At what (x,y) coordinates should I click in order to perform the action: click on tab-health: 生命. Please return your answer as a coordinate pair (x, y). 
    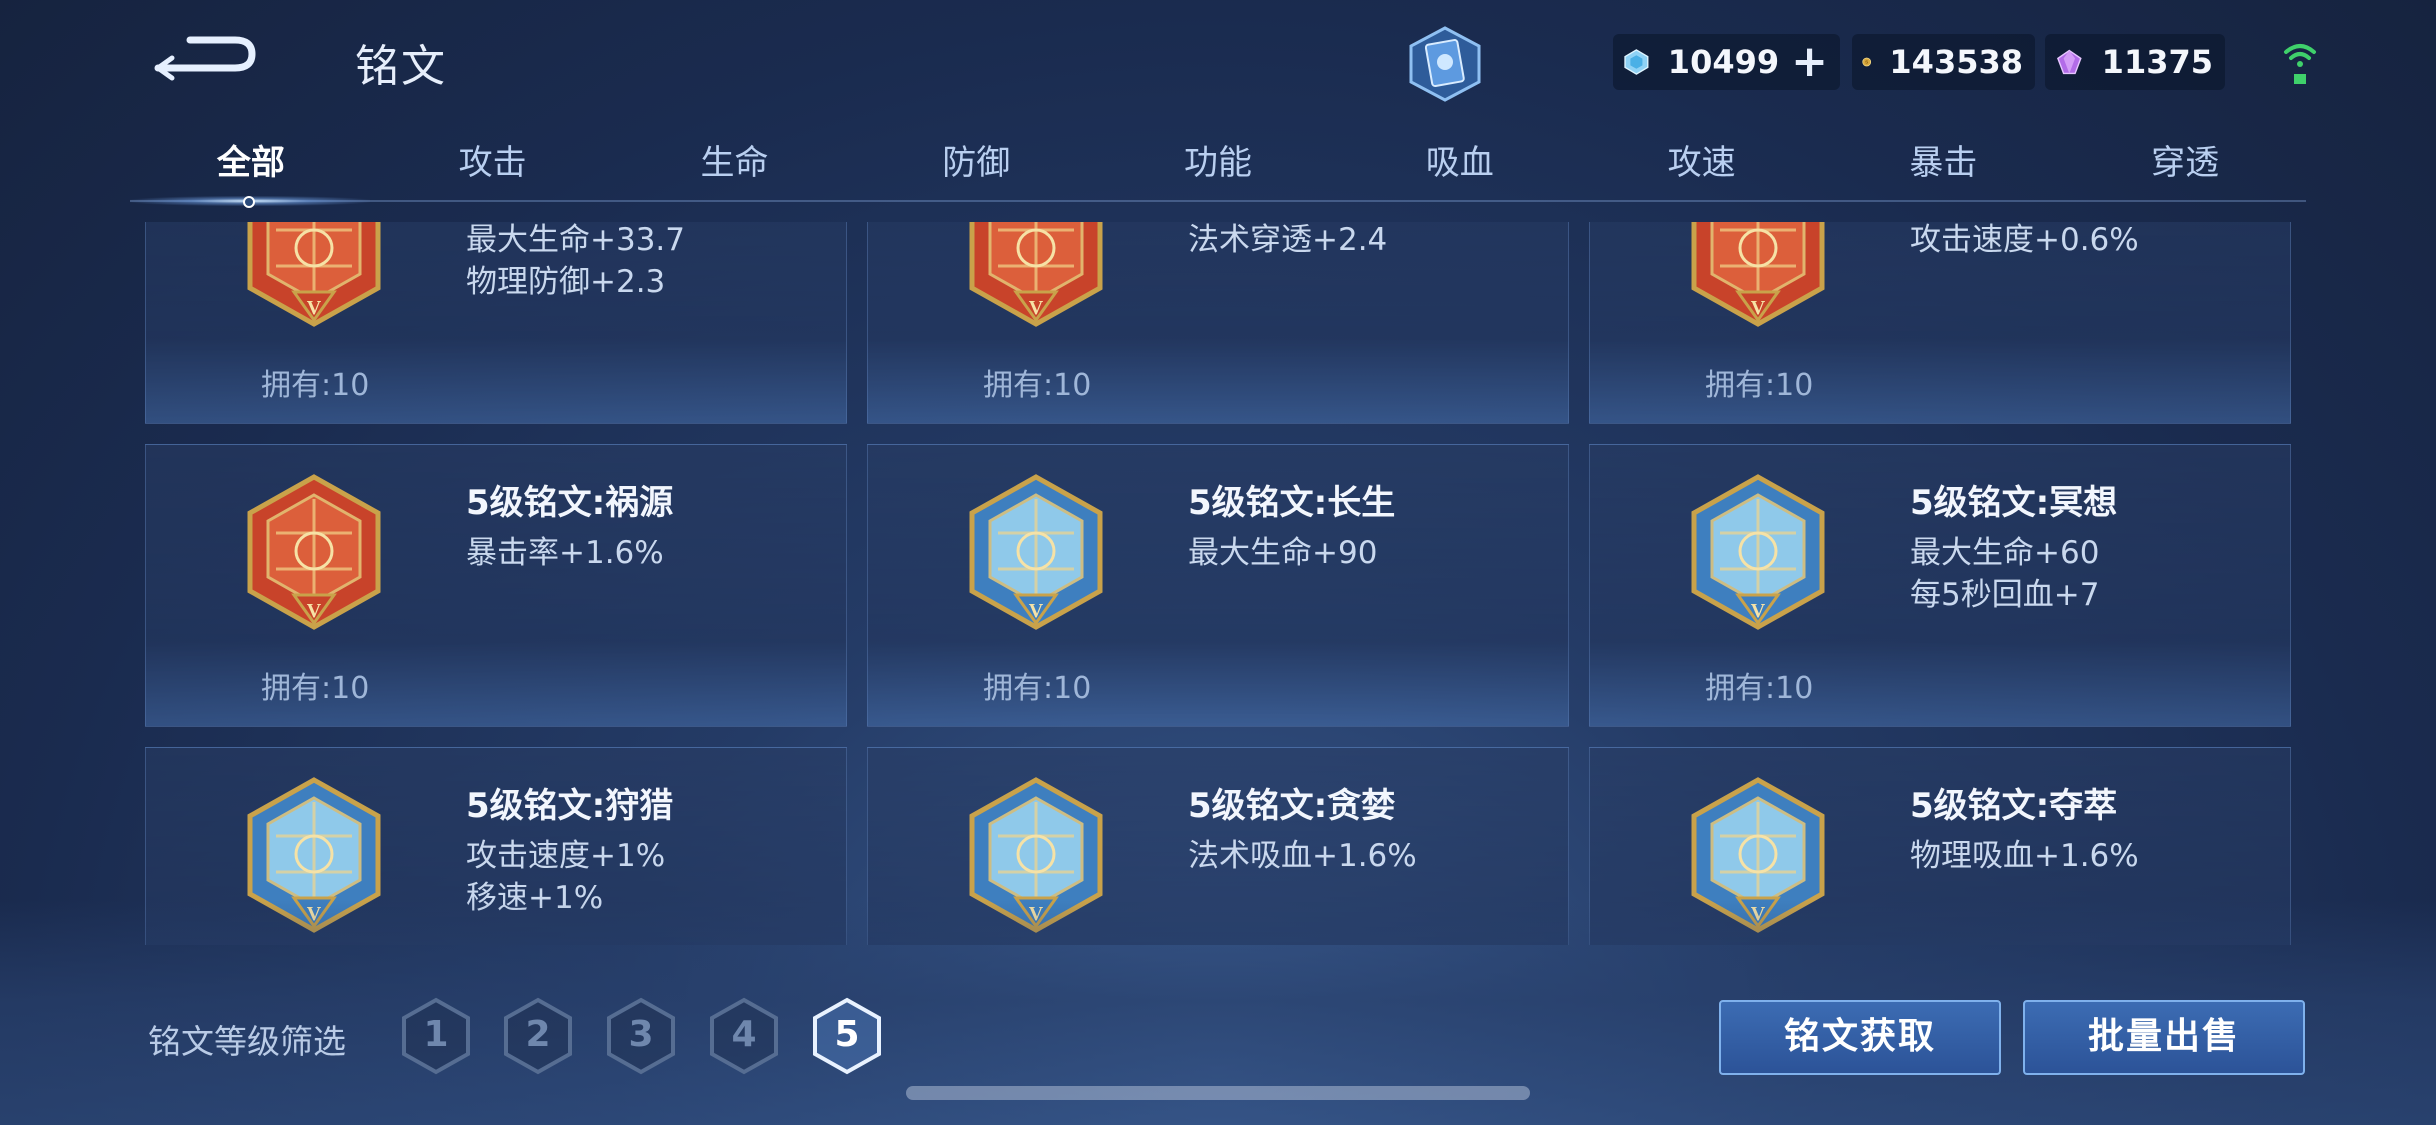
    Looking at the image, I should click on (735, 171).